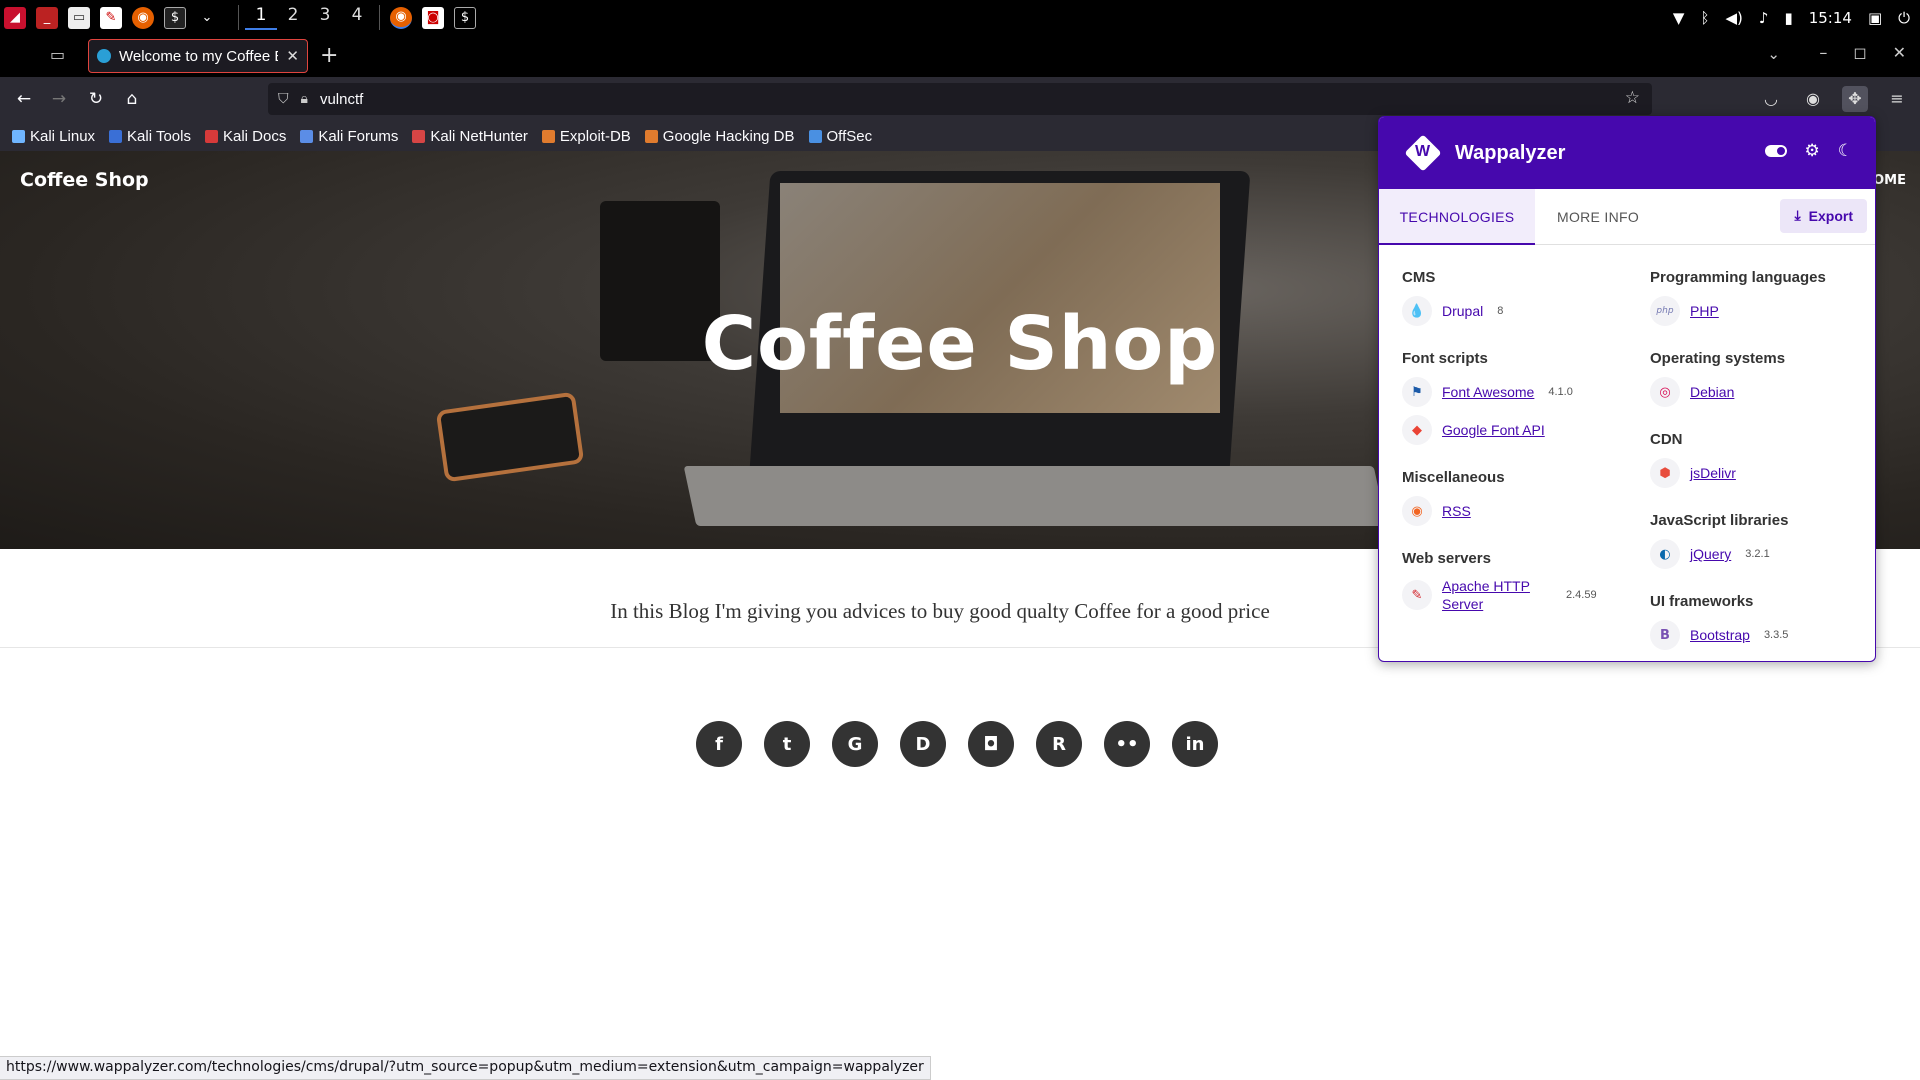  What do you see at coordinates (304, 99) in the screenshot?
I see `padlock-icon: 🔒︎` at bounding box center [304, 99].